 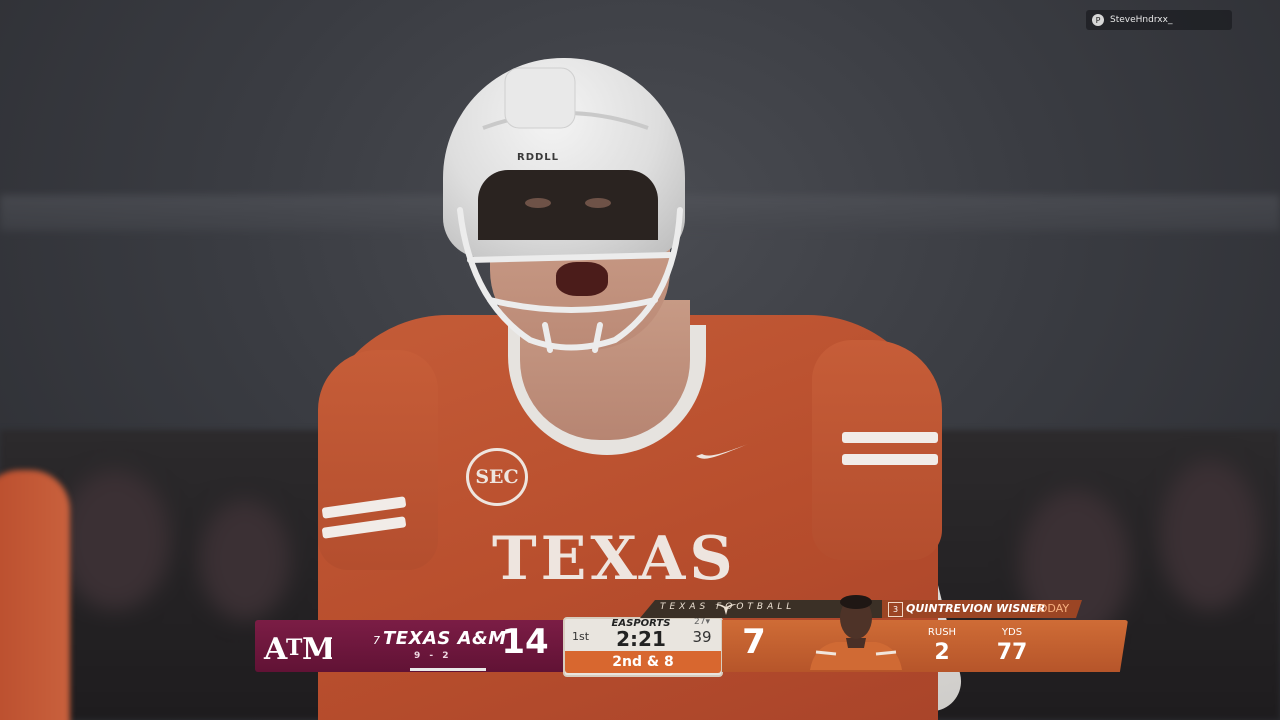 I want to click on possession-indicator, so click(x=448, y=669).